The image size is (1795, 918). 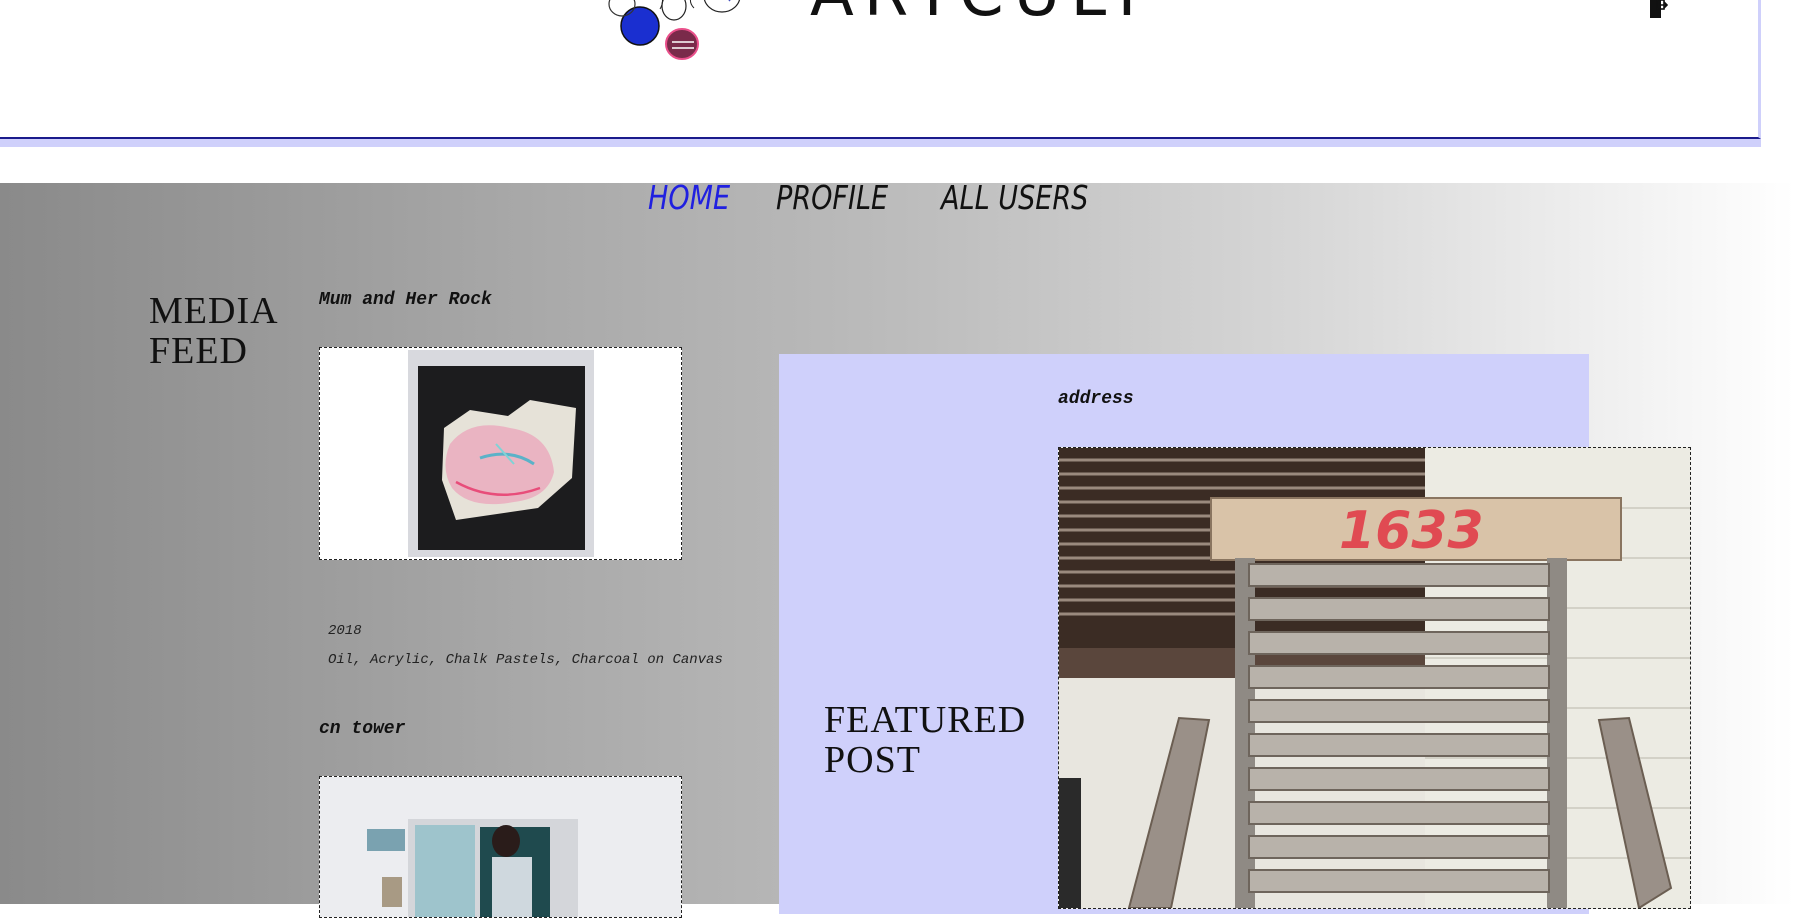 I want to click on site-header: ARTCULT, so click(x=880, y=69).